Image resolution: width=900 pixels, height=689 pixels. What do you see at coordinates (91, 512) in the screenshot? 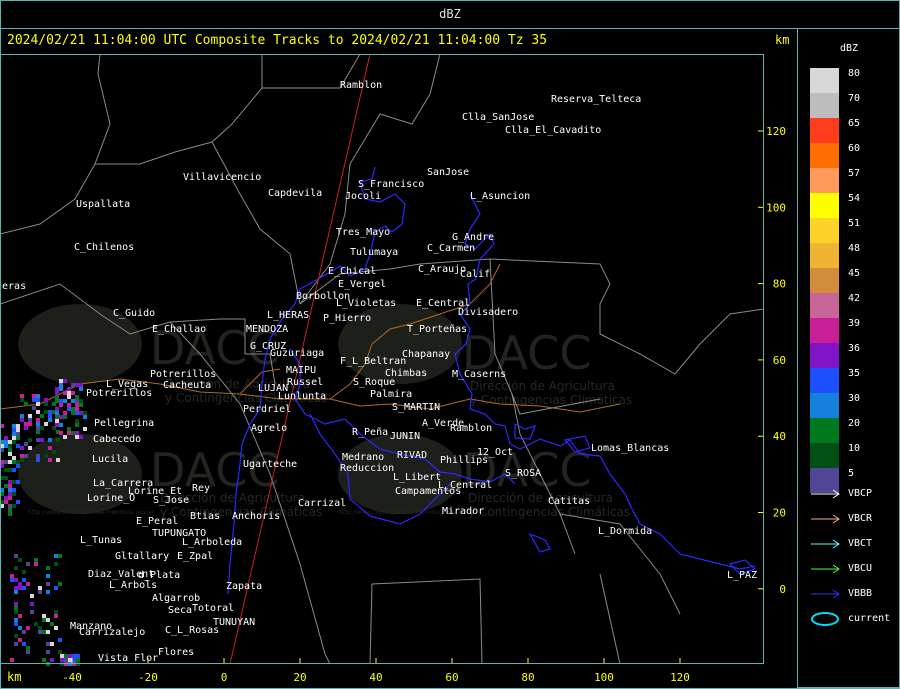
I see `watermark-url: http://www.contingencias.mendoza.gov.ar` at bounding box center [91, 512].